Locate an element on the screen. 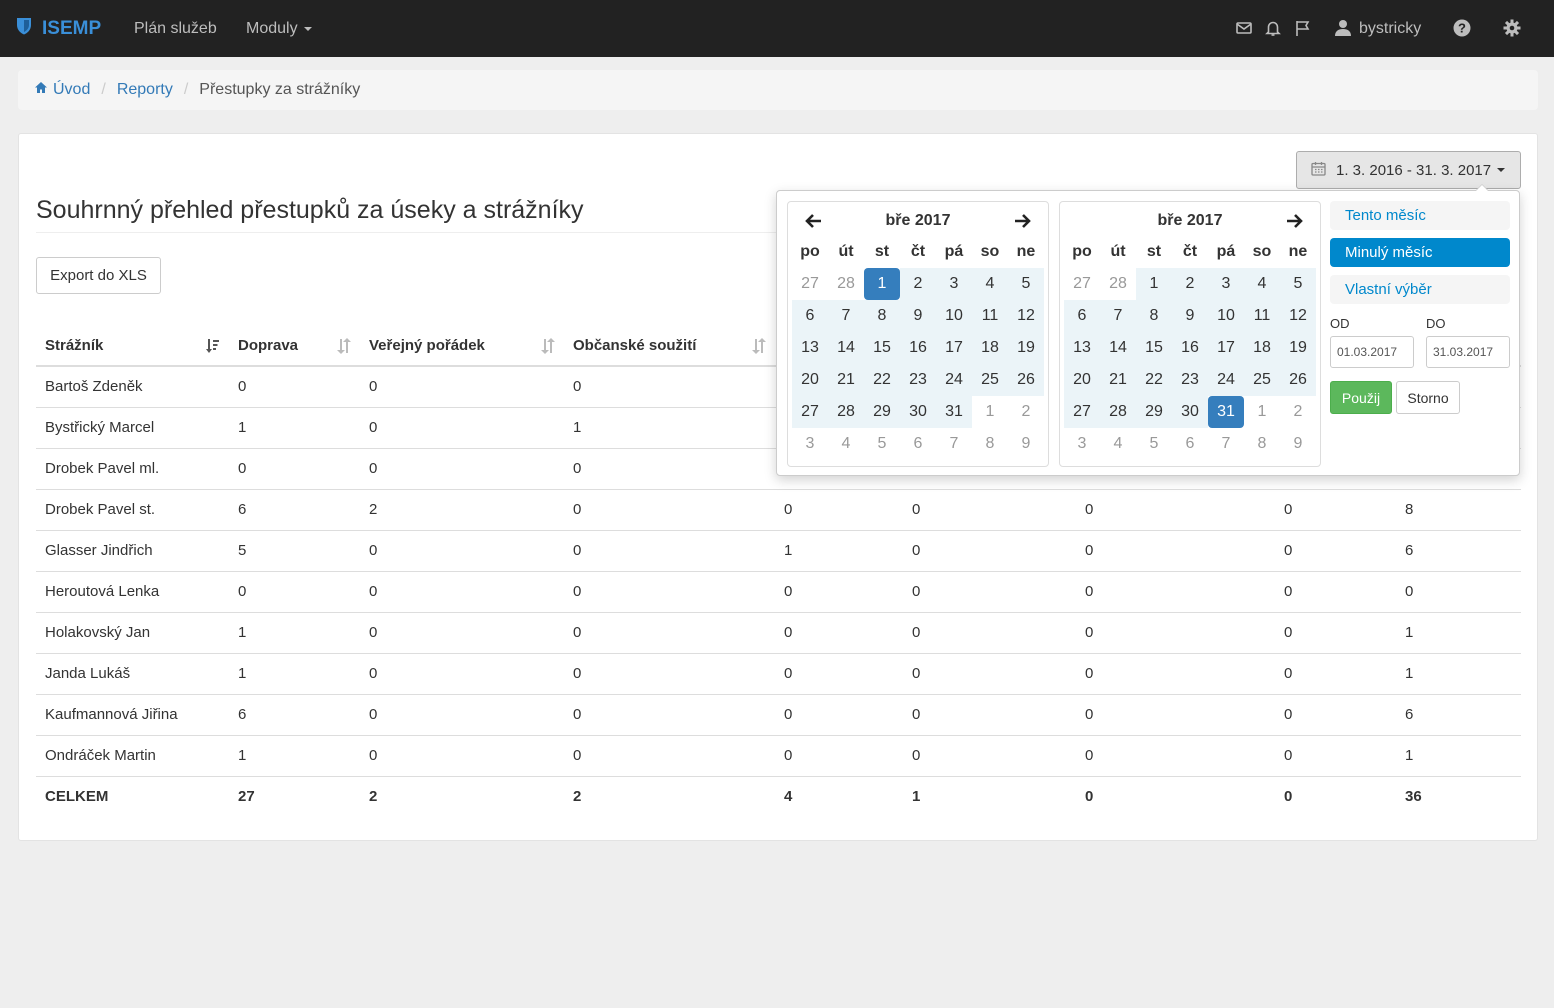 The height and width of the screenshot is (1008, 1554). apply-button: Použij is located at coordinates (1361, 397).